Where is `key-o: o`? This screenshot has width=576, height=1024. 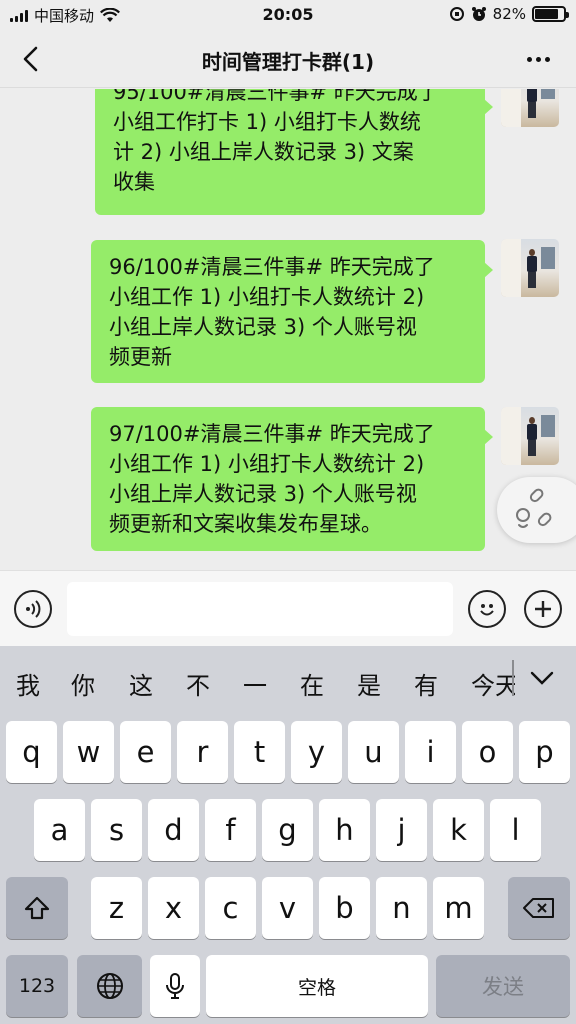 key-o: o is located at coordinates (487, 752).